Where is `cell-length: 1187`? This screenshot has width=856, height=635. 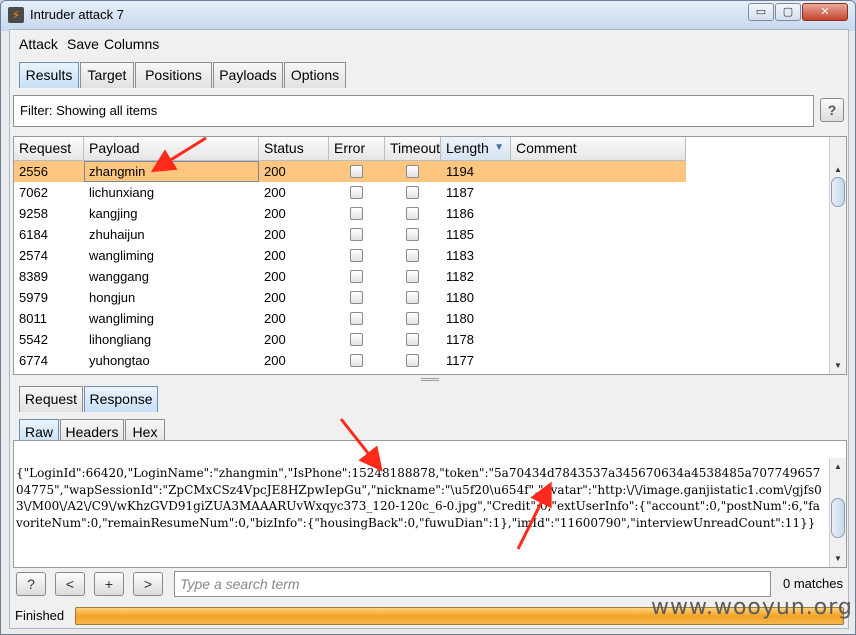 cell-length: 1187 is located at coordinates (460, 192).